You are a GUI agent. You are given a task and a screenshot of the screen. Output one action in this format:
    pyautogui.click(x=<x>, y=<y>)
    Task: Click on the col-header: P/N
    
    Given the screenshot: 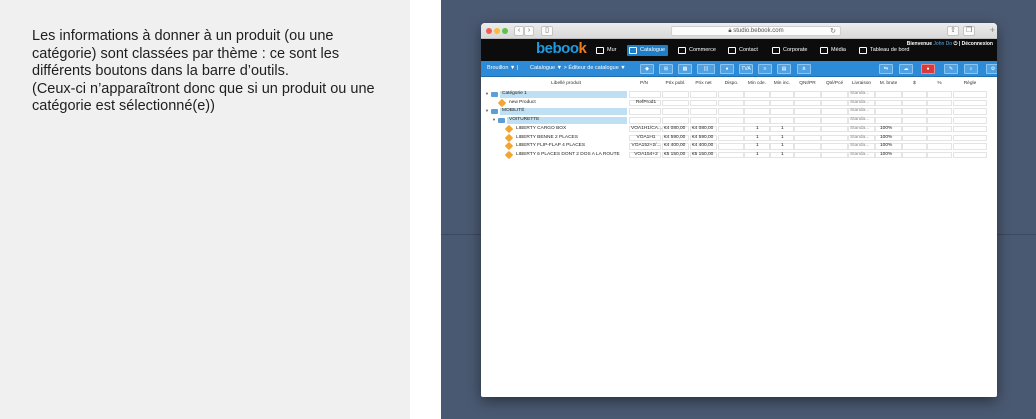 What is the action you would take?
    pyautogui.click(x=644, y=84)
    